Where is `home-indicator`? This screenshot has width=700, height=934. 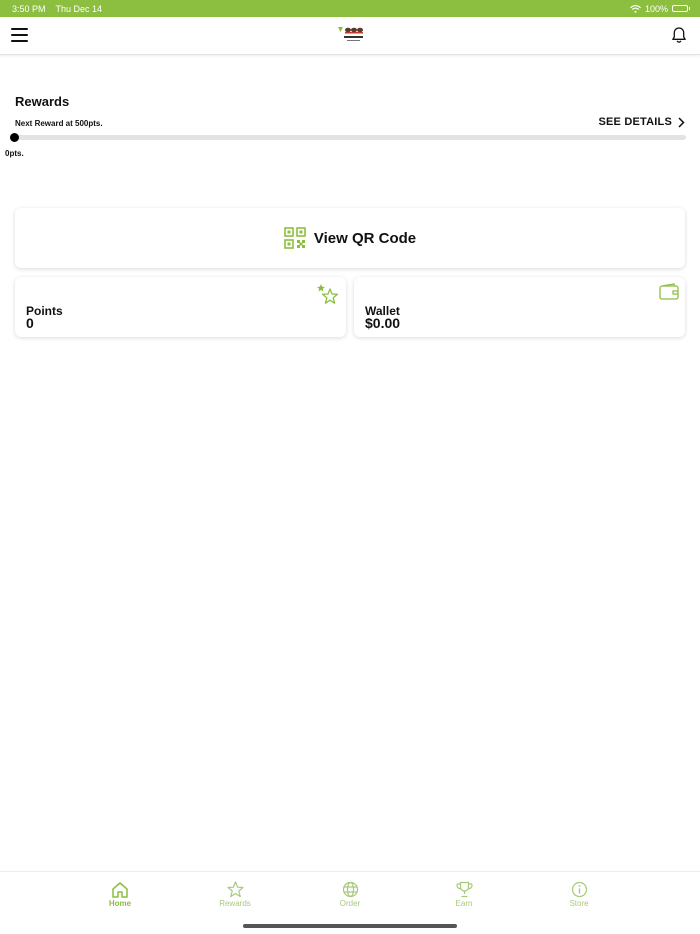
home-indicator is located at coordinates (350, 926).